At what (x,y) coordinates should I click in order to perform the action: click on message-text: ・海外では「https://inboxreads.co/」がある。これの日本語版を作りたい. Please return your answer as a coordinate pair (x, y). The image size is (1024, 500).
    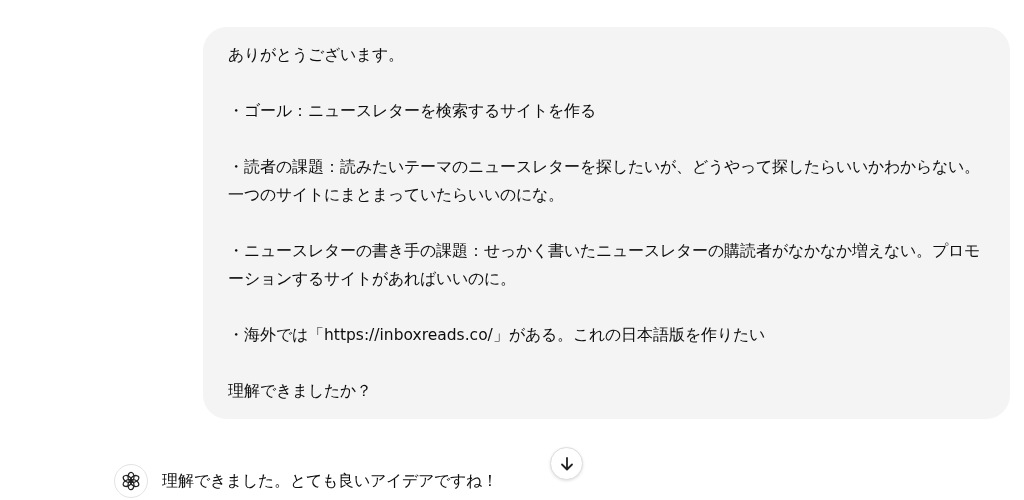
    Looking at the image, I should click on (497, 335).